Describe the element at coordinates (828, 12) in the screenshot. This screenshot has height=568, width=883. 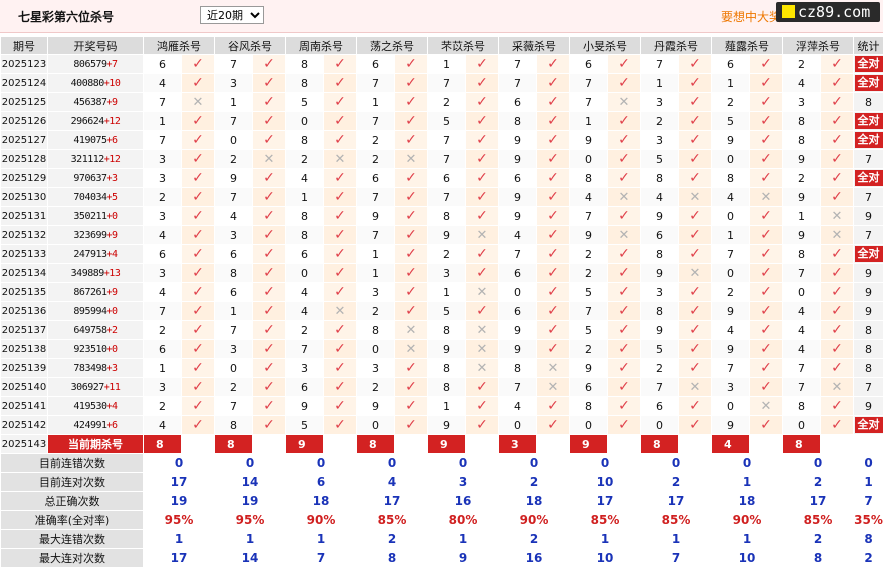
I see `brand-badge: cz89.com` at that location.